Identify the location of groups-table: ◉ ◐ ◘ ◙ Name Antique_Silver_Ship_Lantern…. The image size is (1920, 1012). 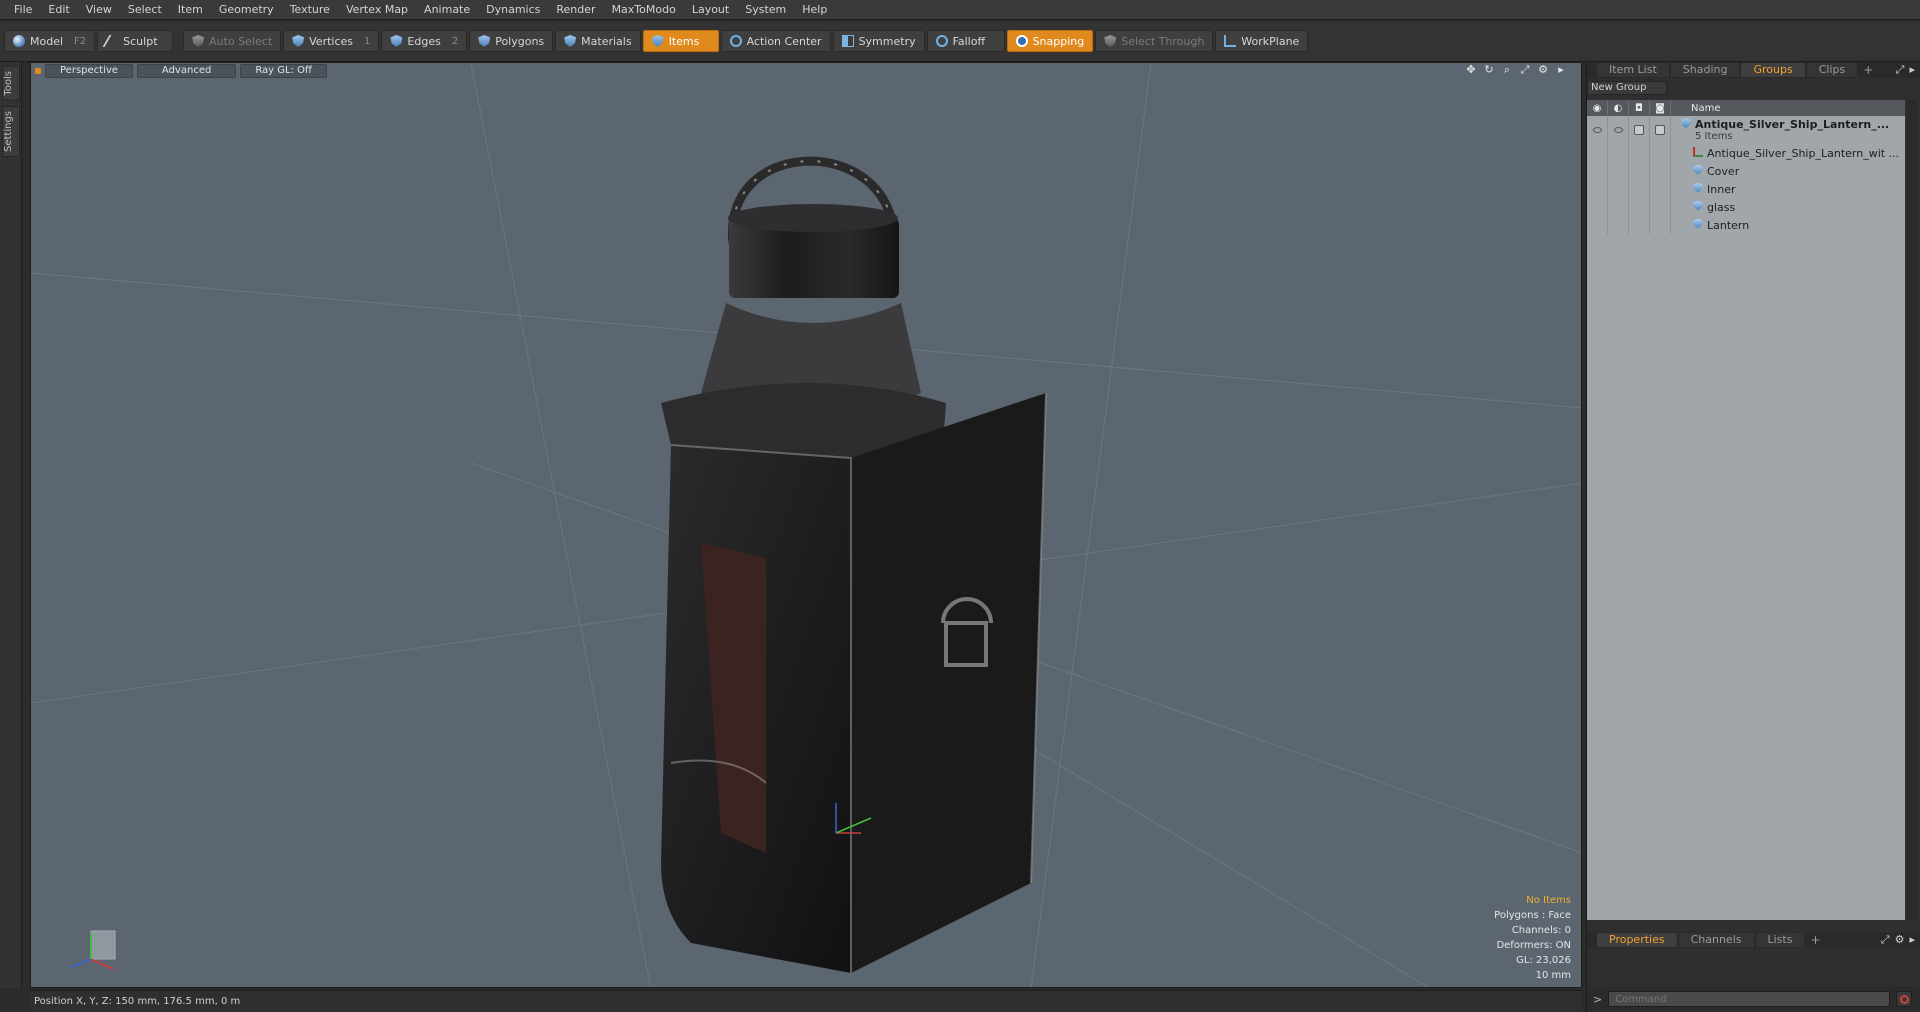
(1746, 510).